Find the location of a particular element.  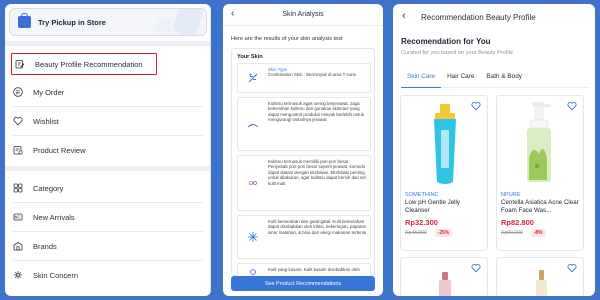

page-title: Recommendation Beauty Profile is located at coordinates (478, 17).